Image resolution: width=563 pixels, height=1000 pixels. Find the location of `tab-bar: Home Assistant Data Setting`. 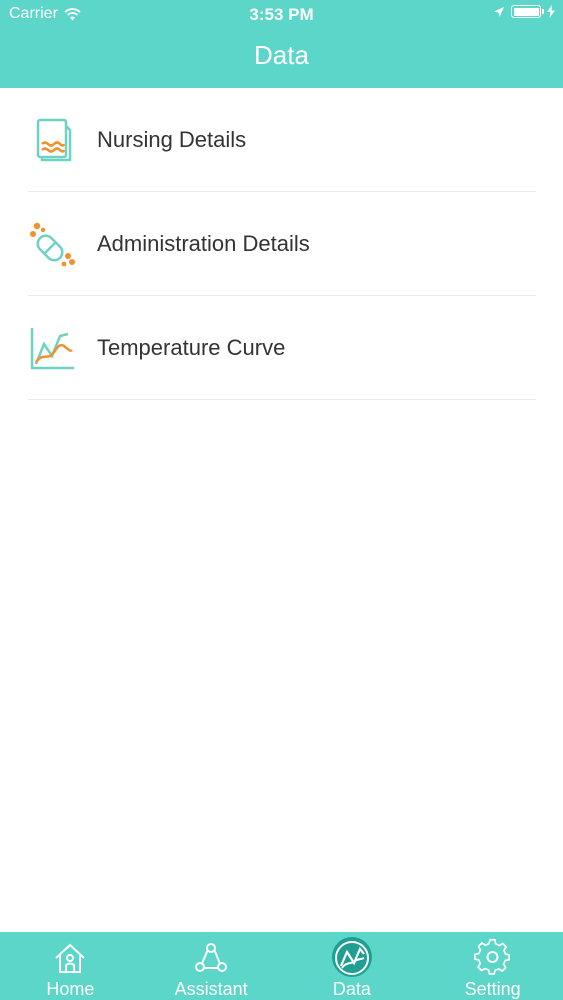

tab-bar: Home Assistant Data Setting is located at coordinates (281, 966).